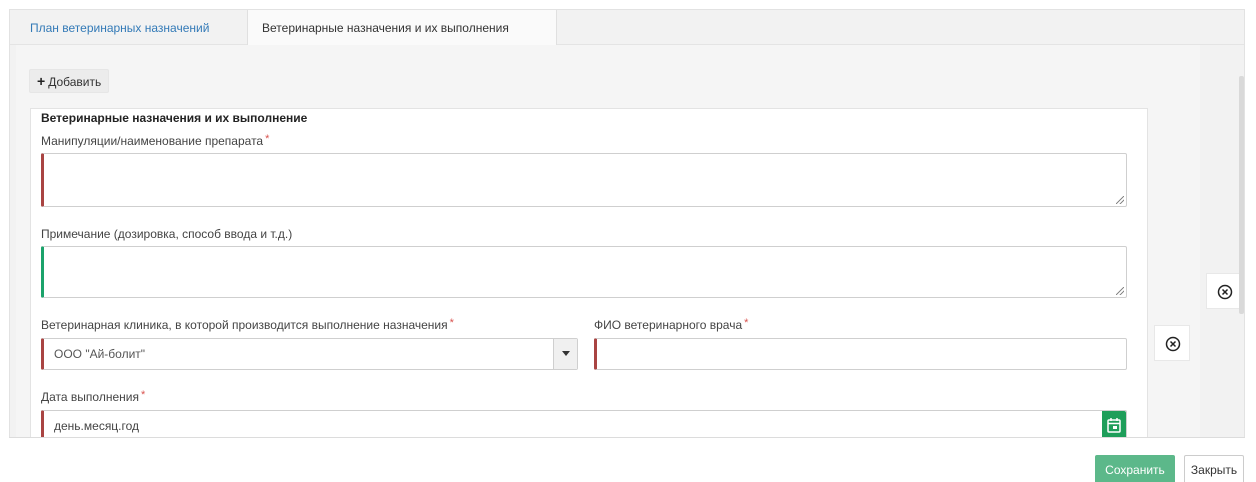 Image resolution: width=1256 pixels, height=482 pixels. I want to click on manipulation-textarea, so click(584, 180).